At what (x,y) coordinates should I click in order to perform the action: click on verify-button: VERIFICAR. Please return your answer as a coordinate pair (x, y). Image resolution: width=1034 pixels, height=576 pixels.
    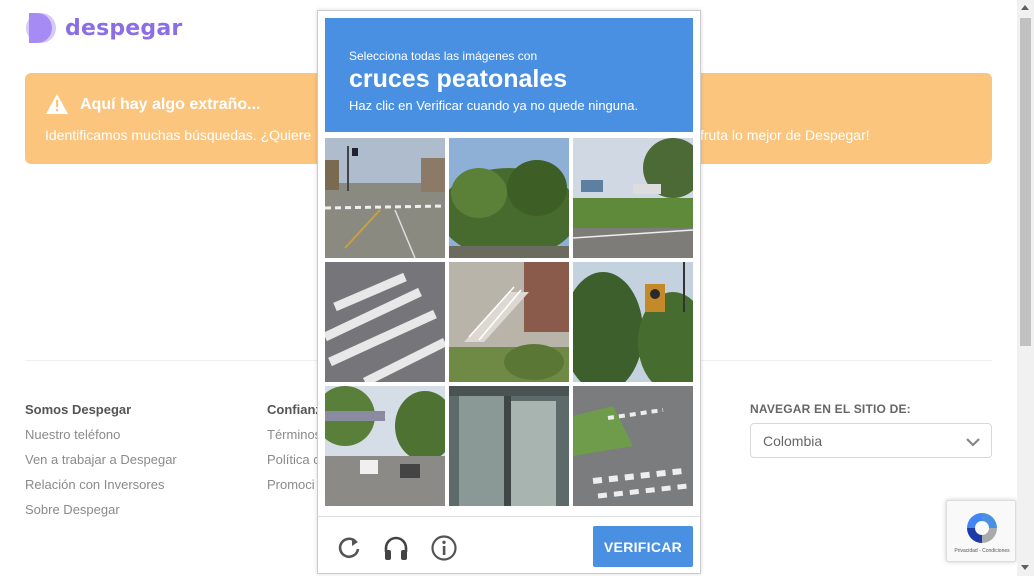
    Looking at the image, I should click on (643, 546).